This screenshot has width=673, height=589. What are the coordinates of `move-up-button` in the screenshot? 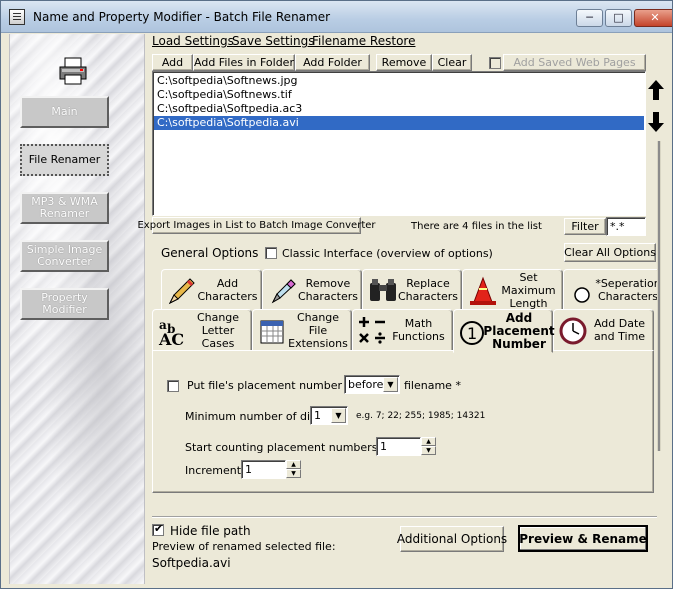 It's located at (656, 90).